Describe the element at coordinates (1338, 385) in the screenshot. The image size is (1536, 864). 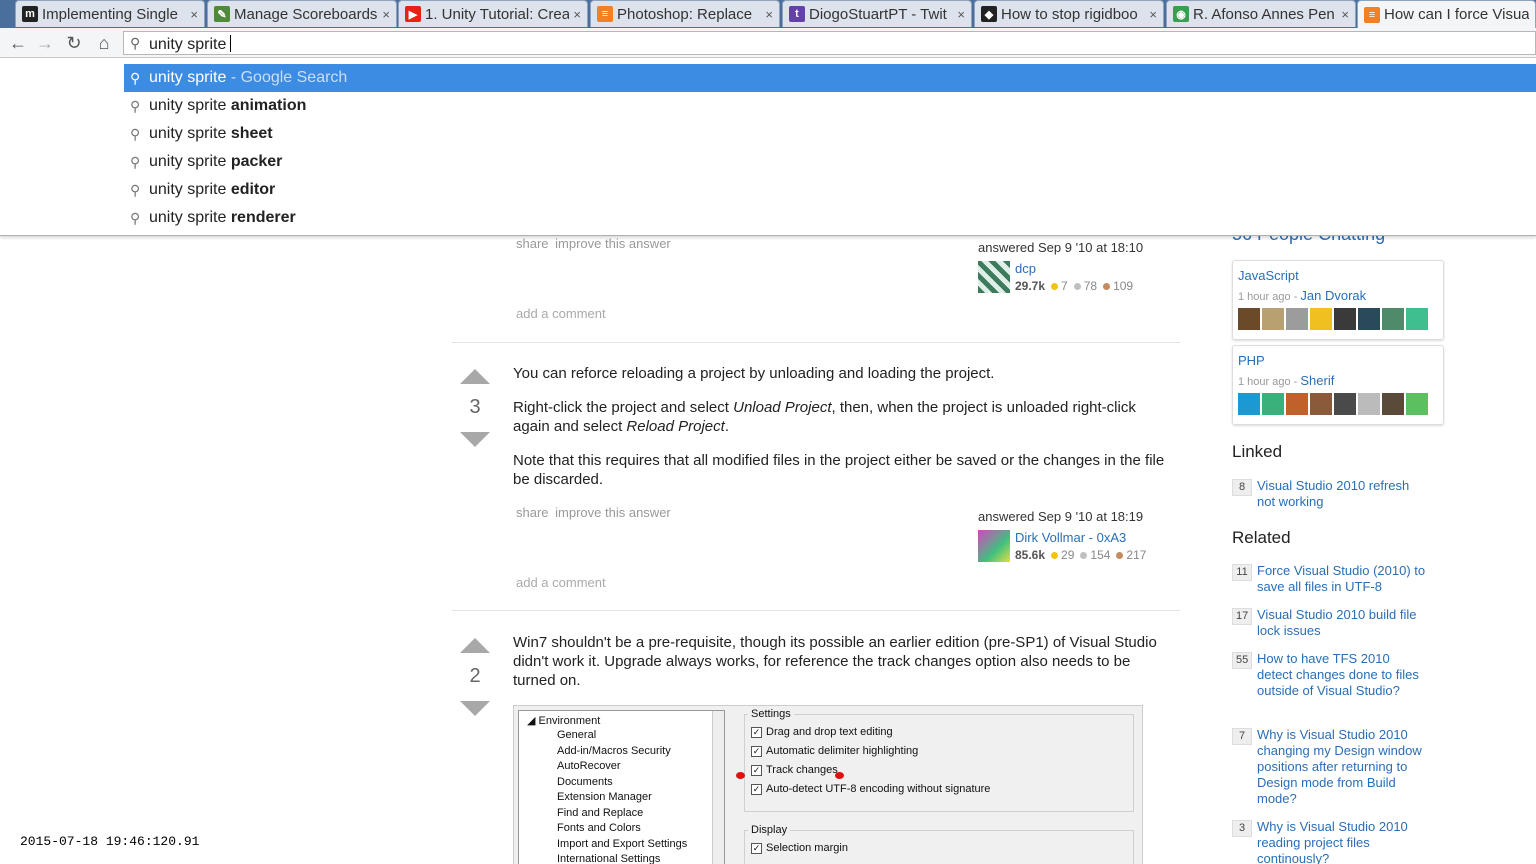
I see `chat-room-card: PHP 1 hour ago - Sherif` at that location.